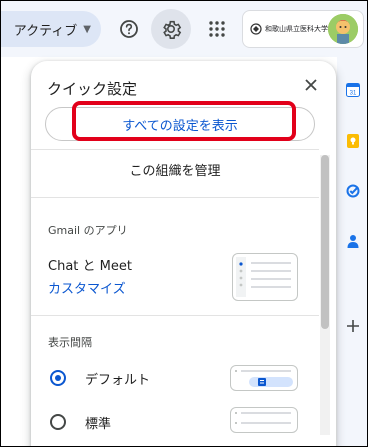 This screenshot has height=447, width=368. I want to click on avatar-image, so click(343, 29).